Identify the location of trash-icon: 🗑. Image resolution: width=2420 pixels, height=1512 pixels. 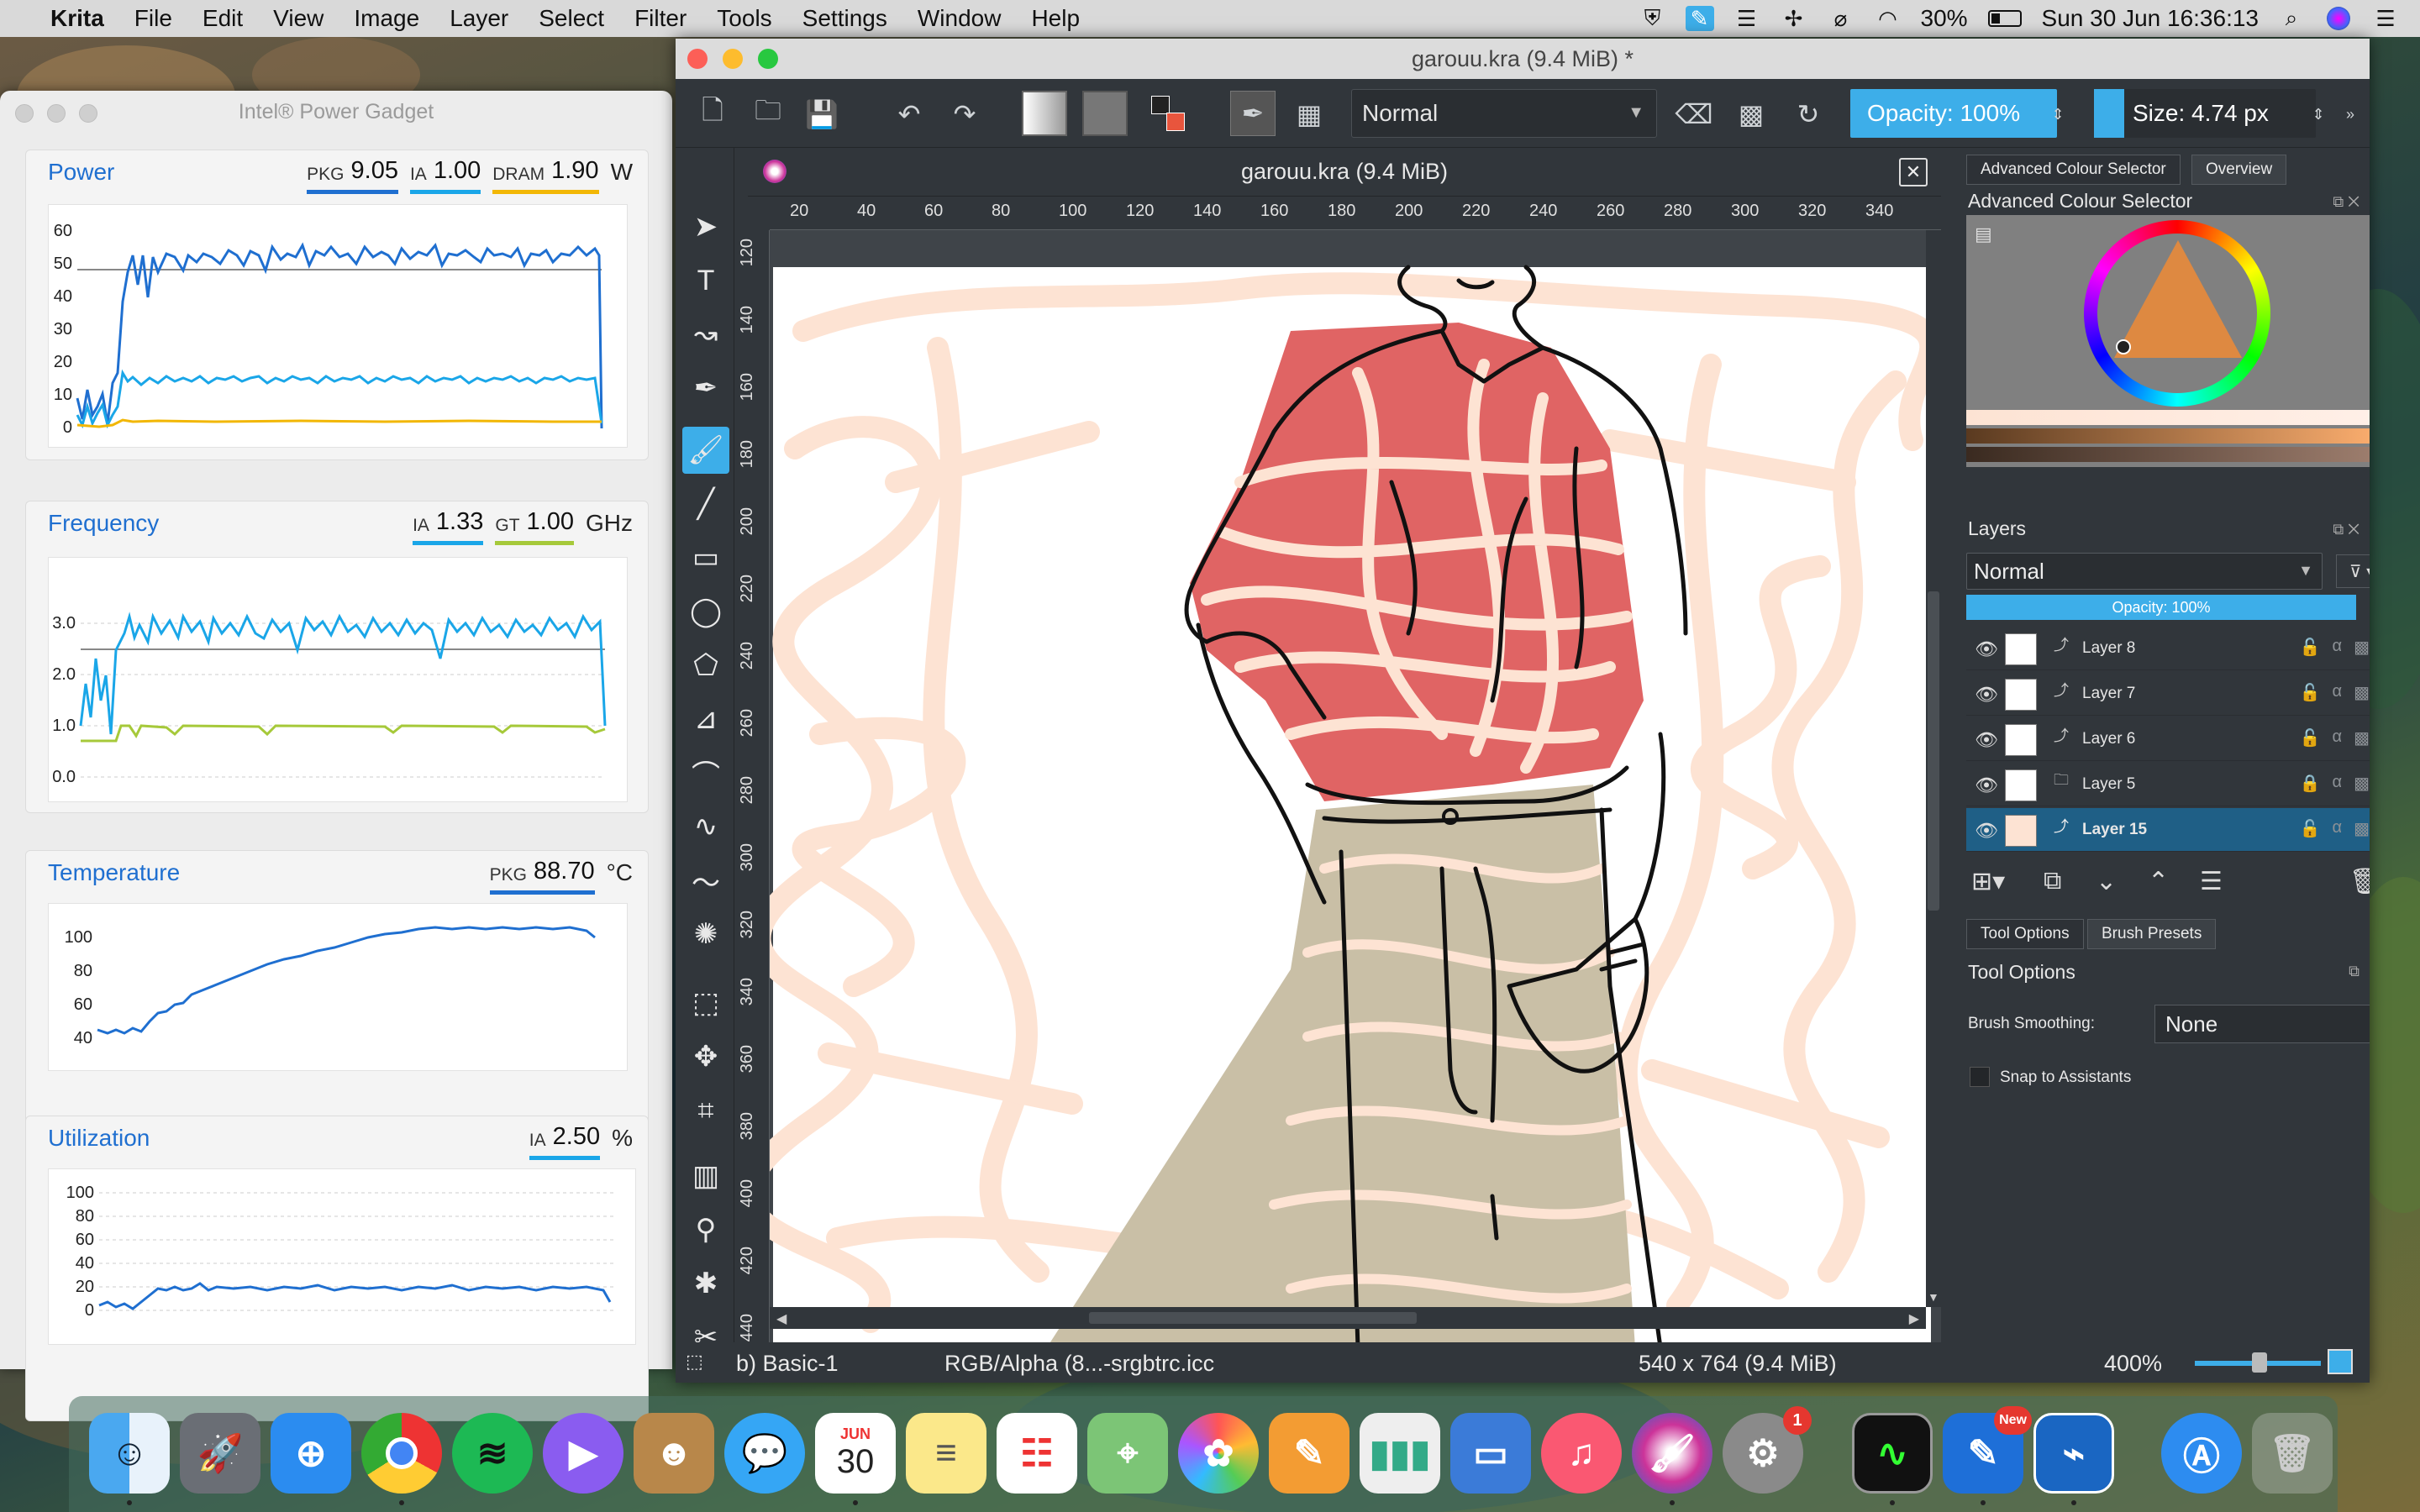
(2292, 1453).